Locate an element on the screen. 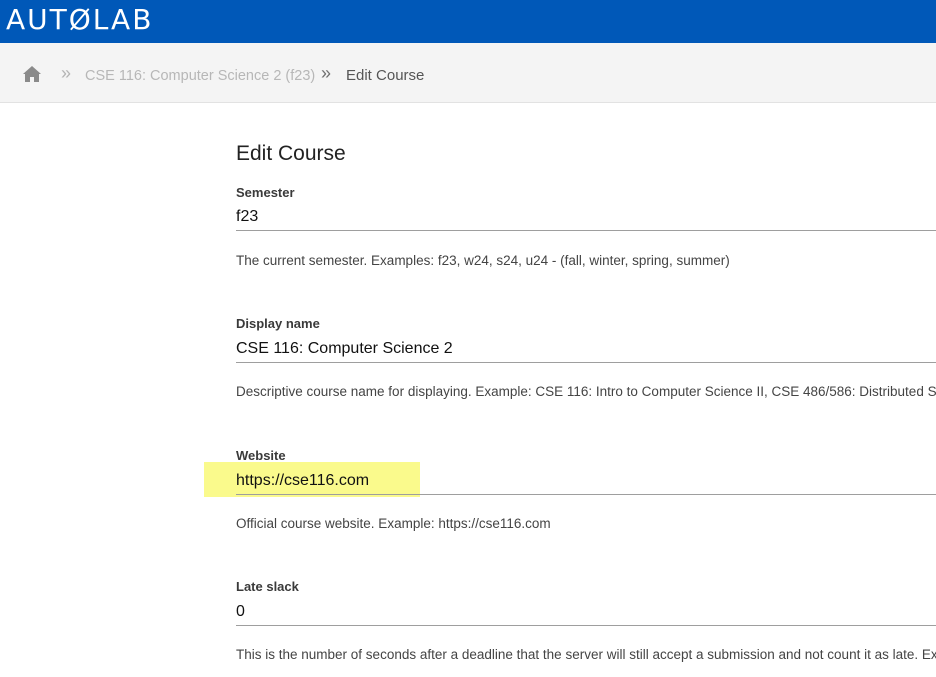  display-name-input is located at coordinates (586, 349).